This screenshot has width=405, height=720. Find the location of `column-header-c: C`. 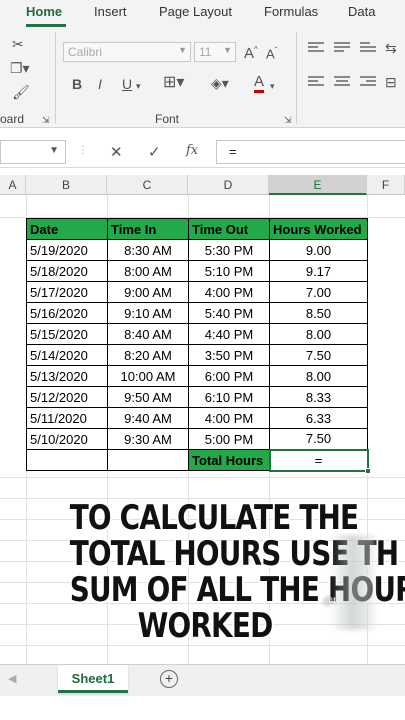

column-header-c: C is located at coordinates (147, 185).